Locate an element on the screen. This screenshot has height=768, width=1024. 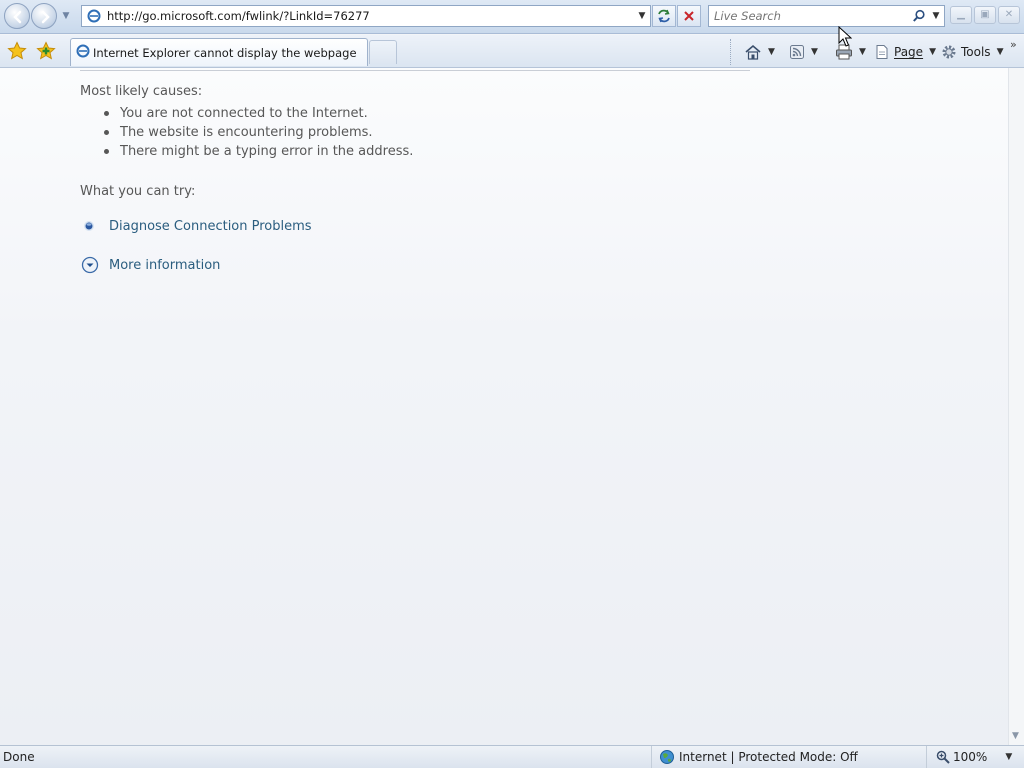
add-favorites-icon is located at coordinates (46, 51).